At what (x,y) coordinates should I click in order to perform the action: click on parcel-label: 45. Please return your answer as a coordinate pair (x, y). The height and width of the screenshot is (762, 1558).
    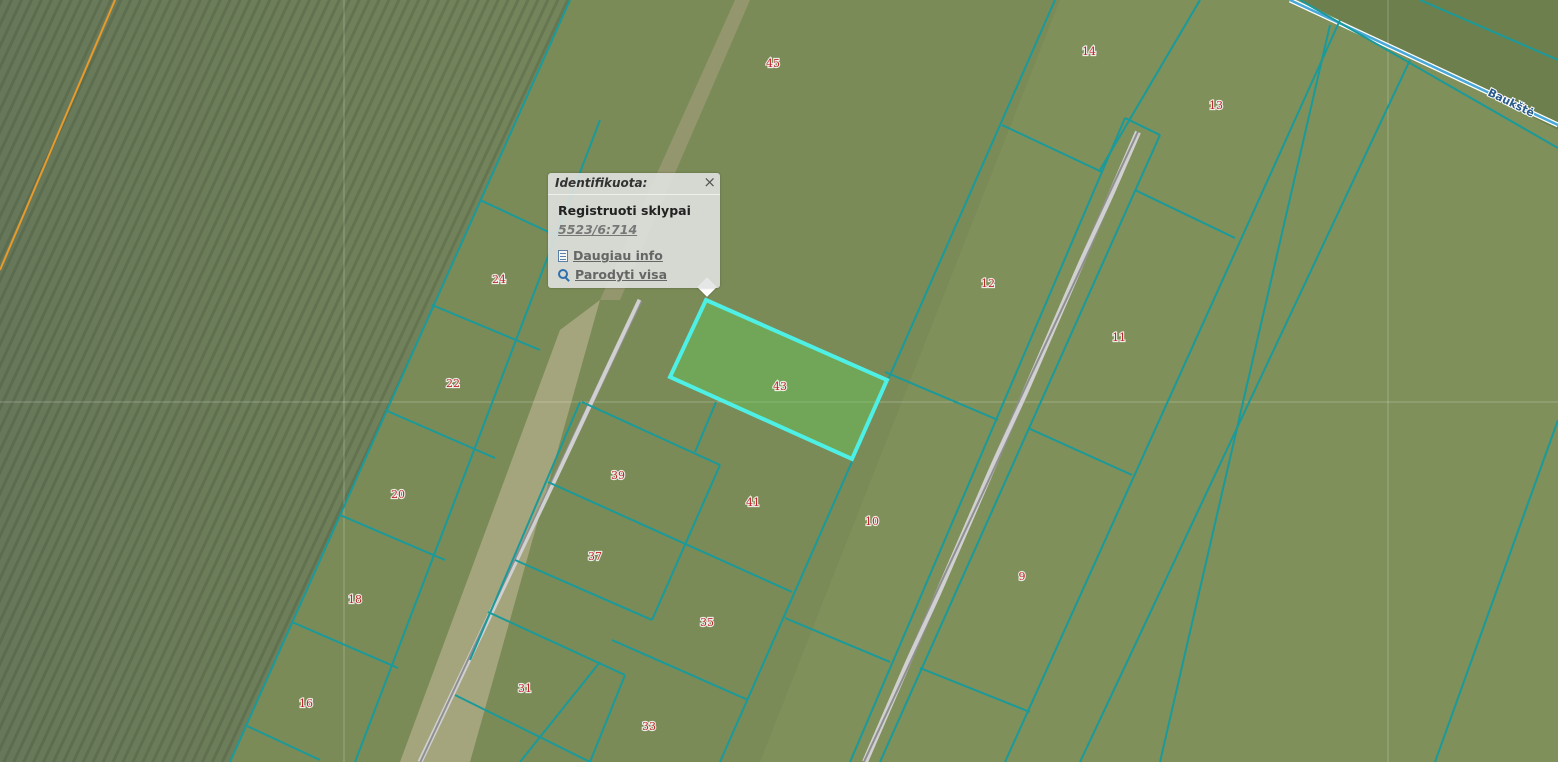
    Looking at the image, I should click on (773, 63).